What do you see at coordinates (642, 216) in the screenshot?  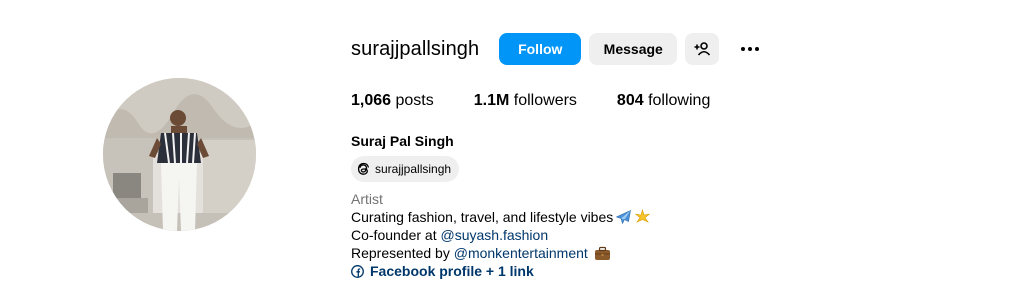 I see `sparkle-emoji-icon` at bounding box center [642, 216].